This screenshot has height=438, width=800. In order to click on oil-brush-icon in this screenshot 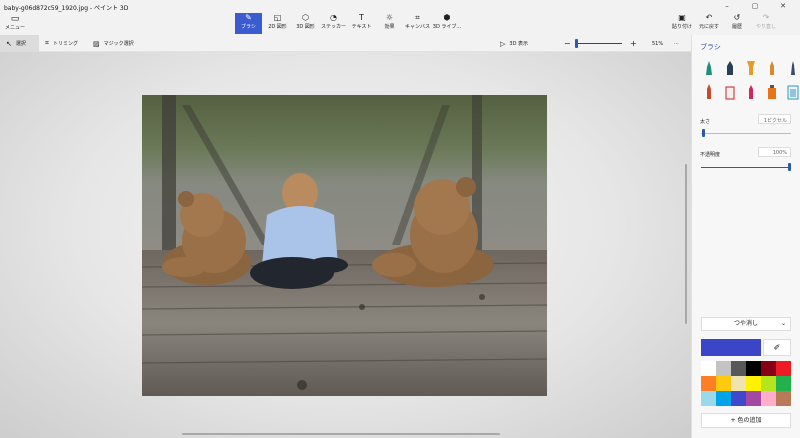, I will do `click(751, 68)`.